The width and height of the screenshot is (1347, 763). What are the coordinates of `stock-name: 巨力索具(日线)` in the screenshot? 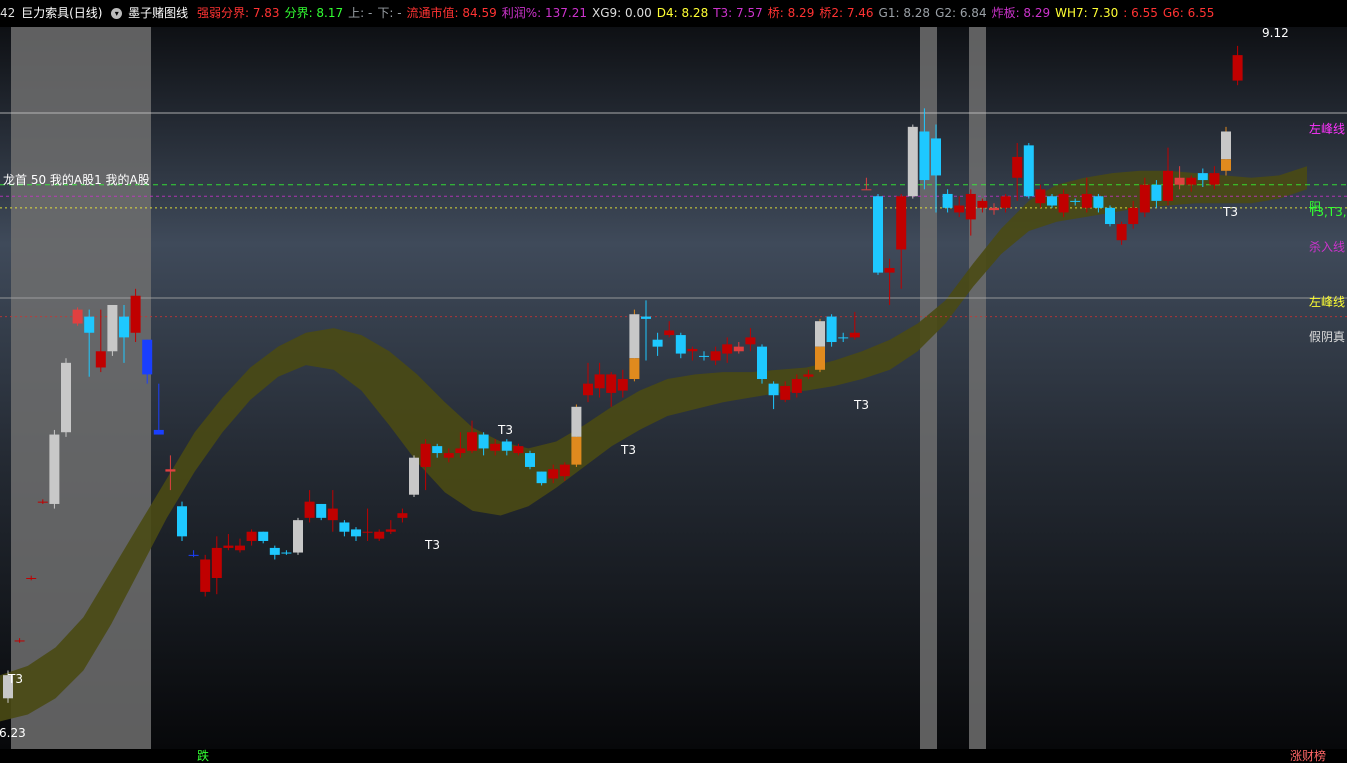 It's located at (61, 13).